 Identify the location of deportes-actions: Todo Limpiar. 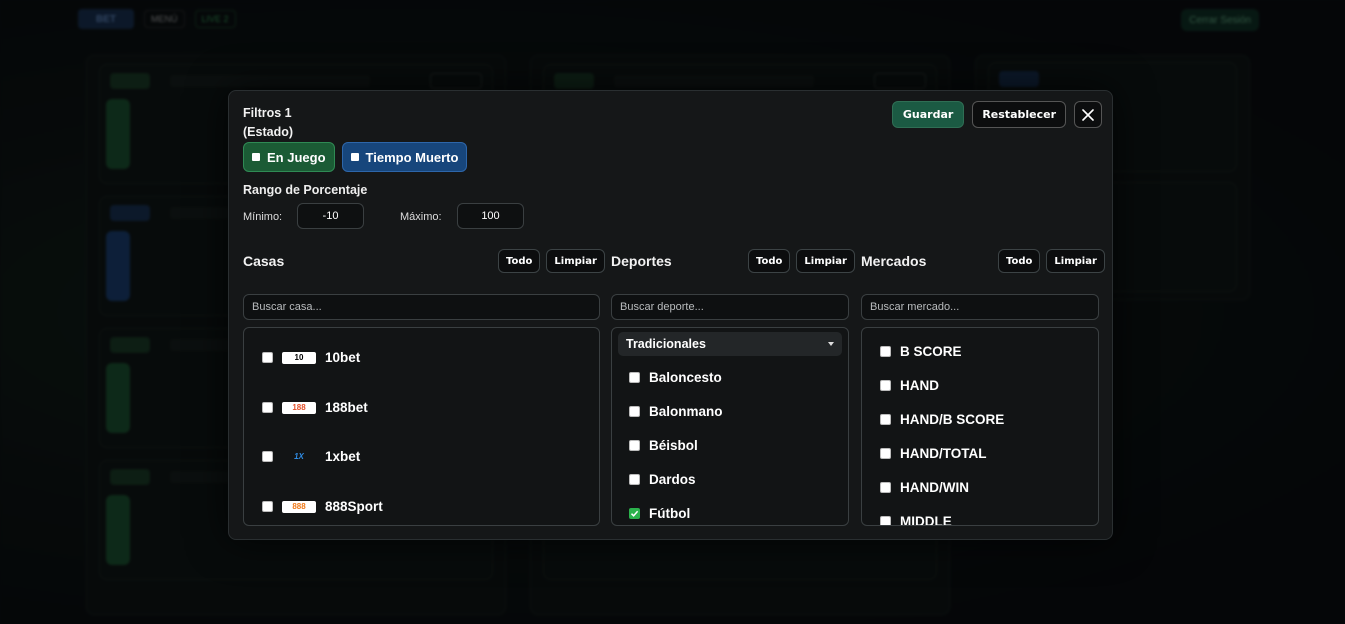
(801, 261).